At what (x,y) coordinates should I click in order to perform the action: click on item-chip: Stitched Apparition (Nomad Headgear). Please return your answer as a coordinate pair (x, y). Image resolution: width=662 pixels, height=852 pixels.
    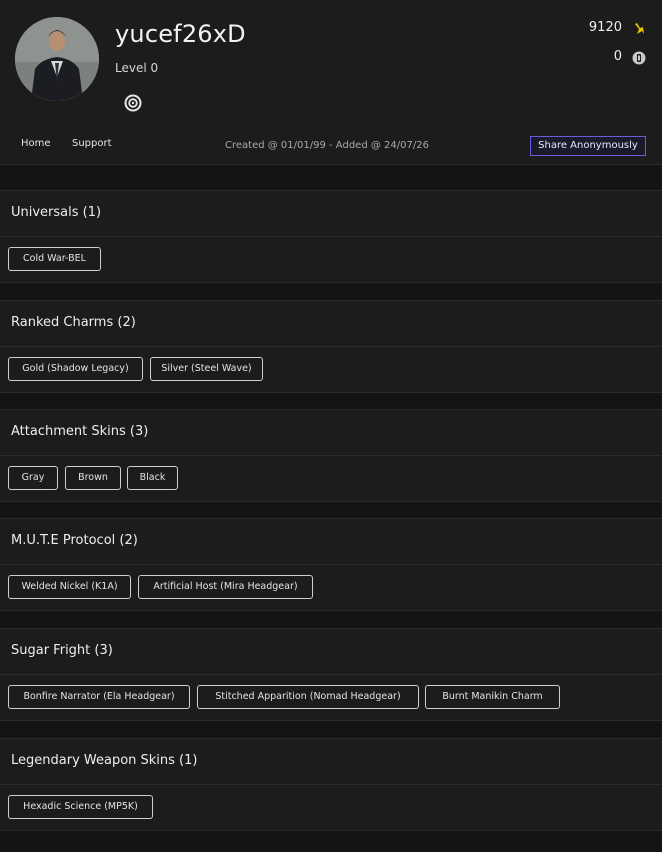
    Looking at the image, I should click on (308, 697).